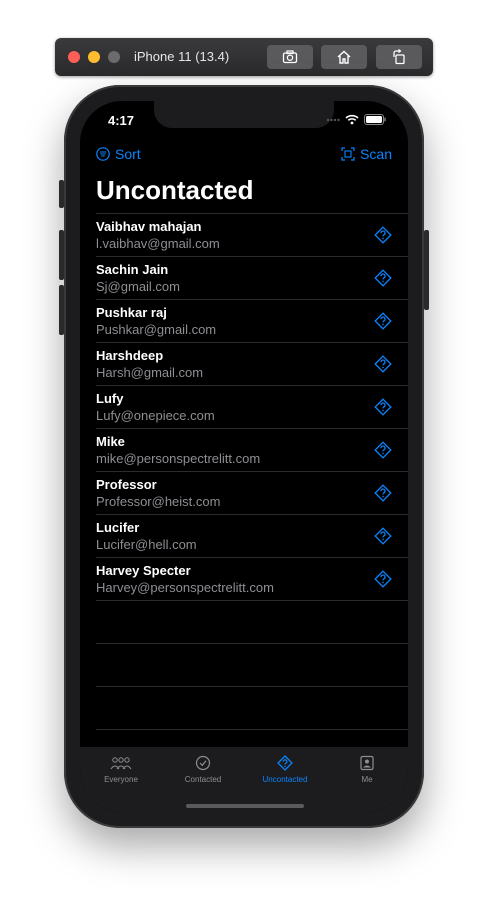 The width and height of the screenshot is (488, 903). I want to click on contact-row: Professor Professor@heist.com, so click(252, 493).